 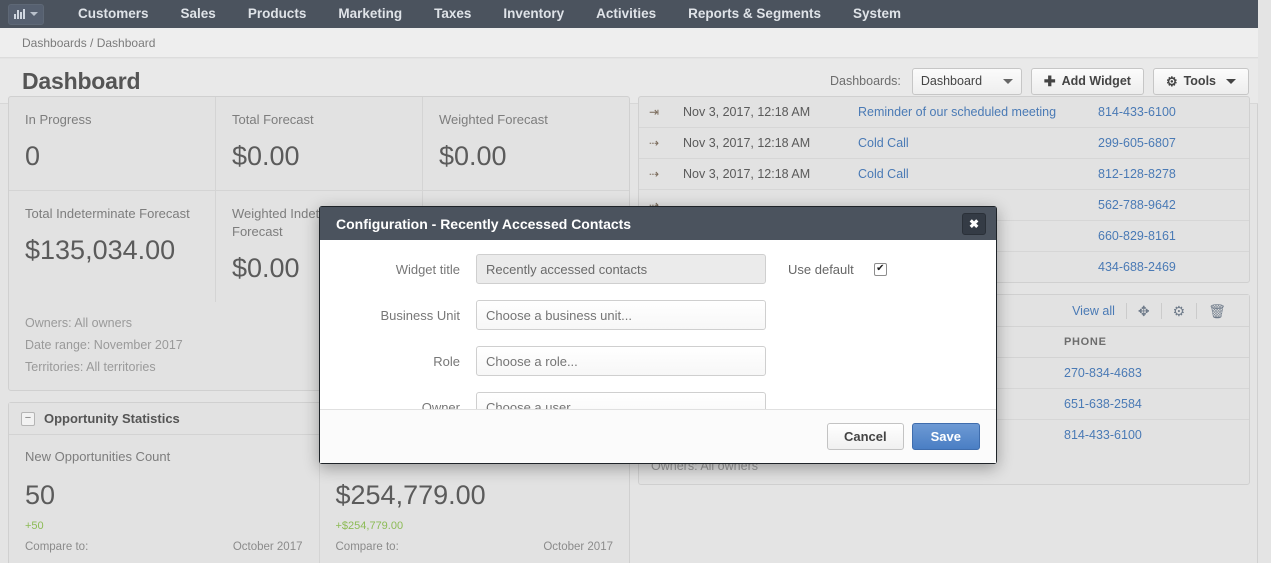 I want to click on form-row-business-unit: Business Unit, so click(x=658, y=315).